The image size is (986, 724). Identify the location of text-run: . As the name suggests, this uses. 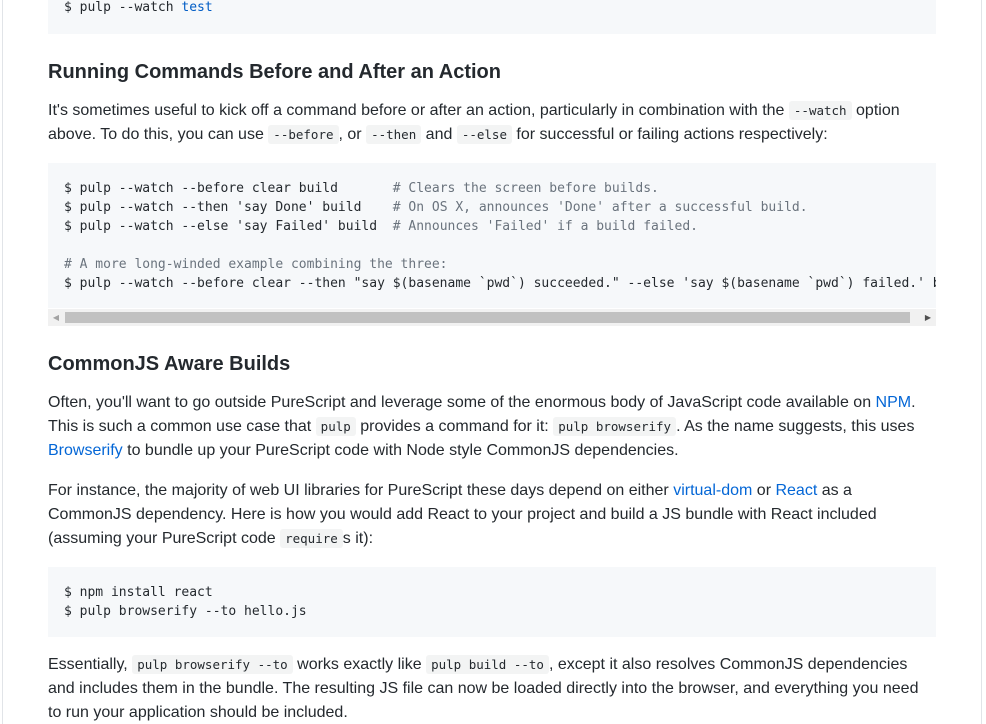
(795, 426).